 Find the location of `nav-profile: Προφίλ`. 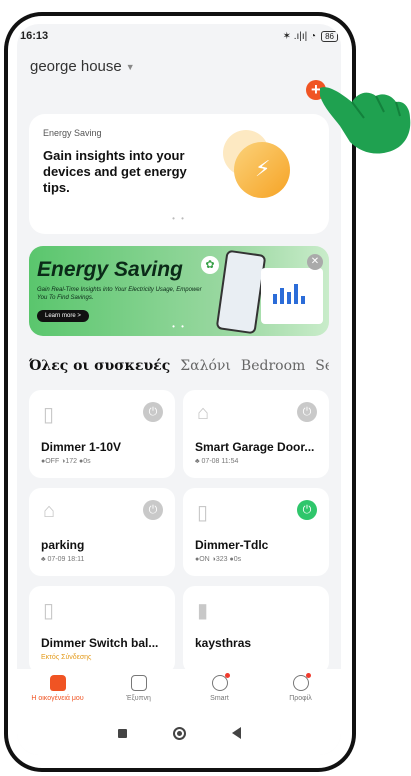

nav-profile: Προφίλ is located at coordinates (300, 690).